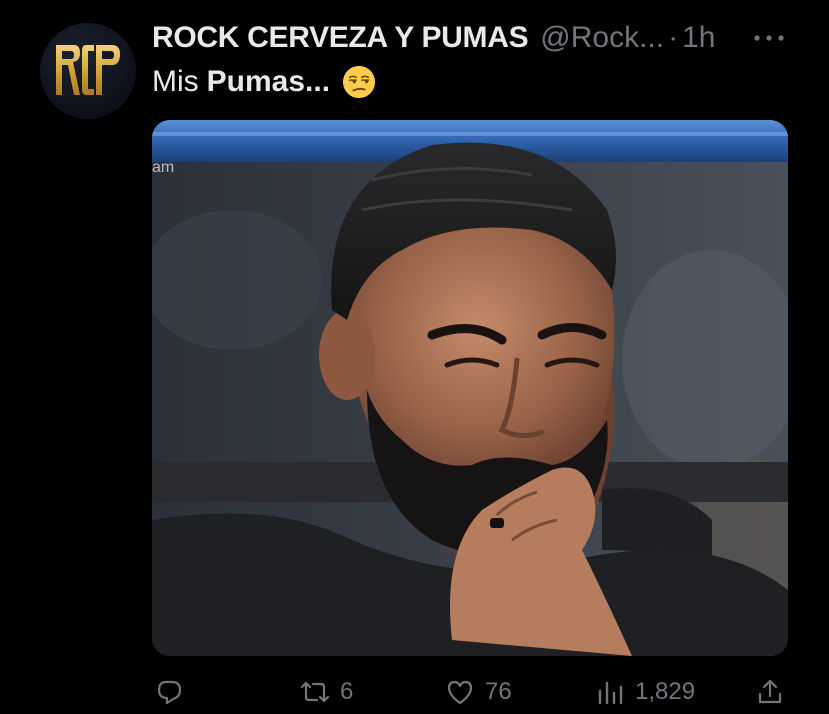 Image resolution: width=829 pixels, height=714 pixels. I want to click on retweet-icon, so click(315, 692).